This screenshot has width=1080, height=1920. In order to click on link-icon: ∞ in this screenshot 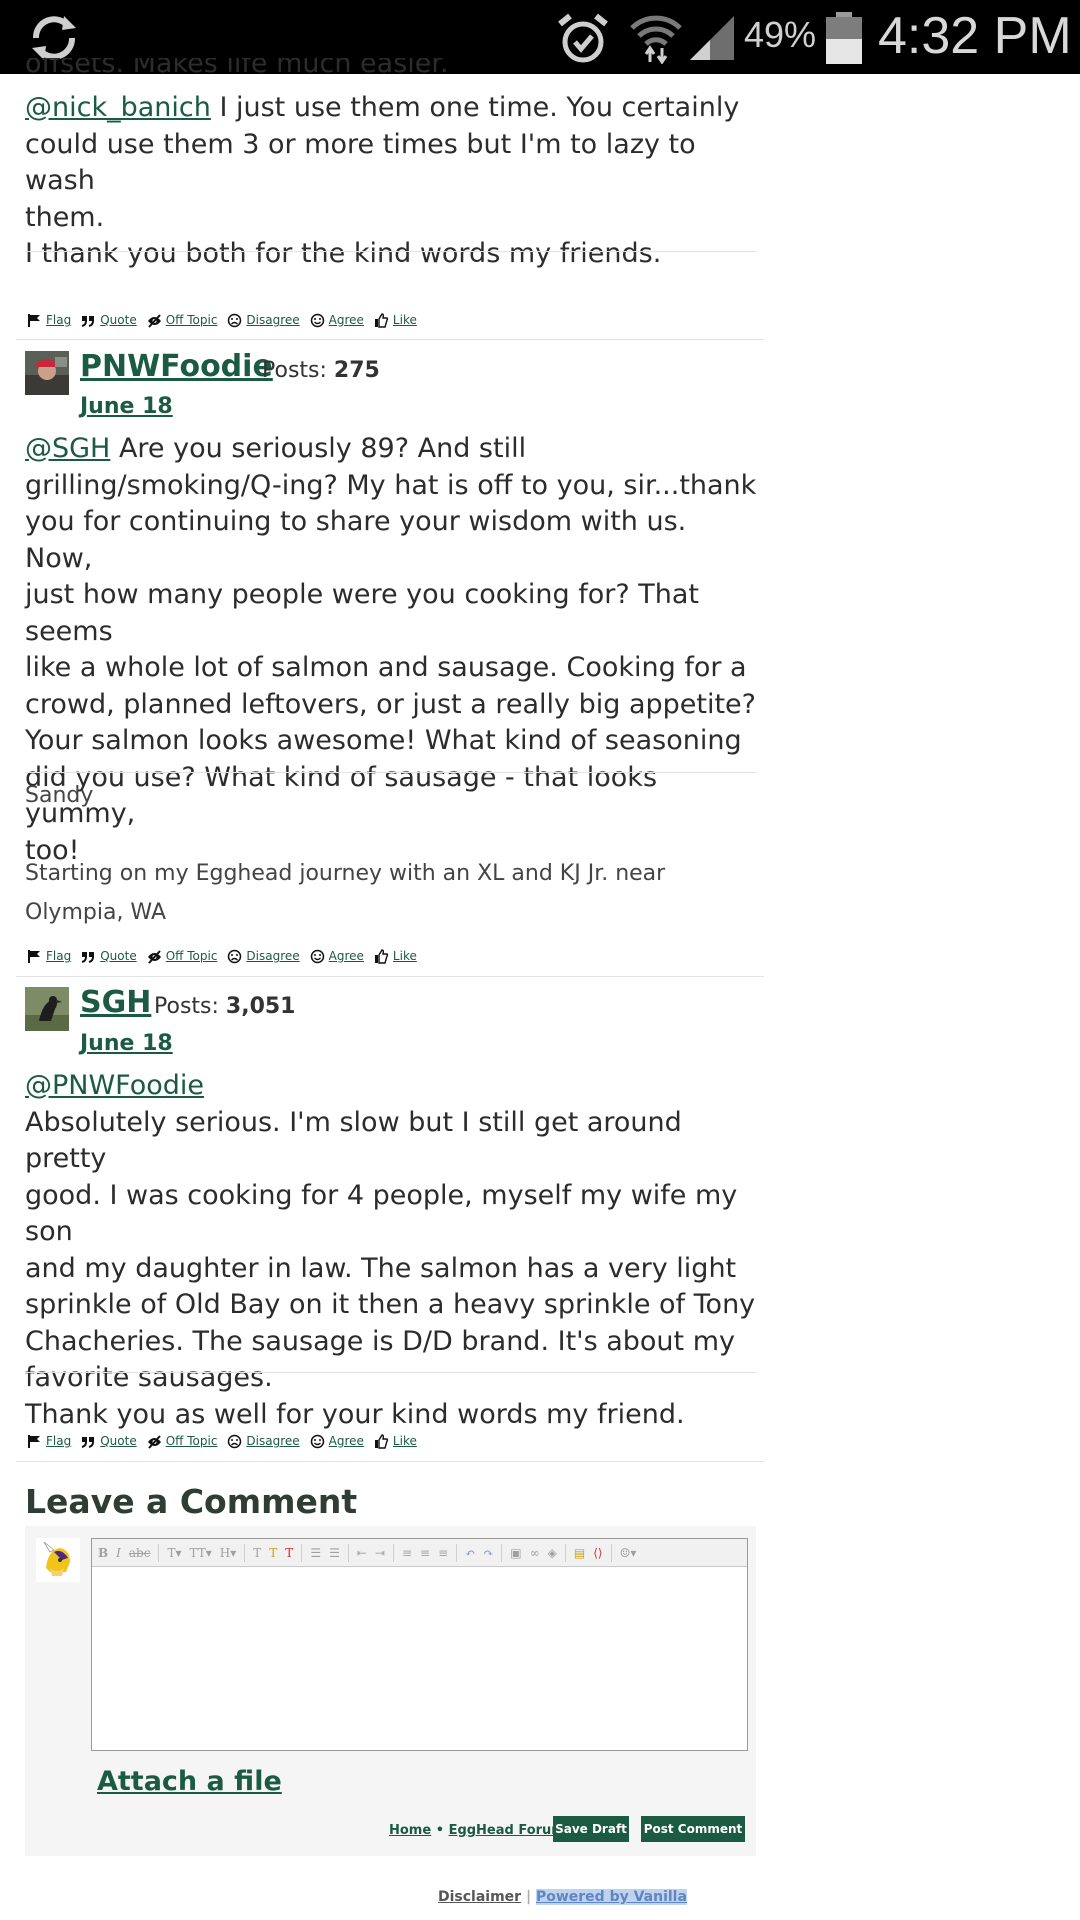, I will do `click(535, 1553)`.